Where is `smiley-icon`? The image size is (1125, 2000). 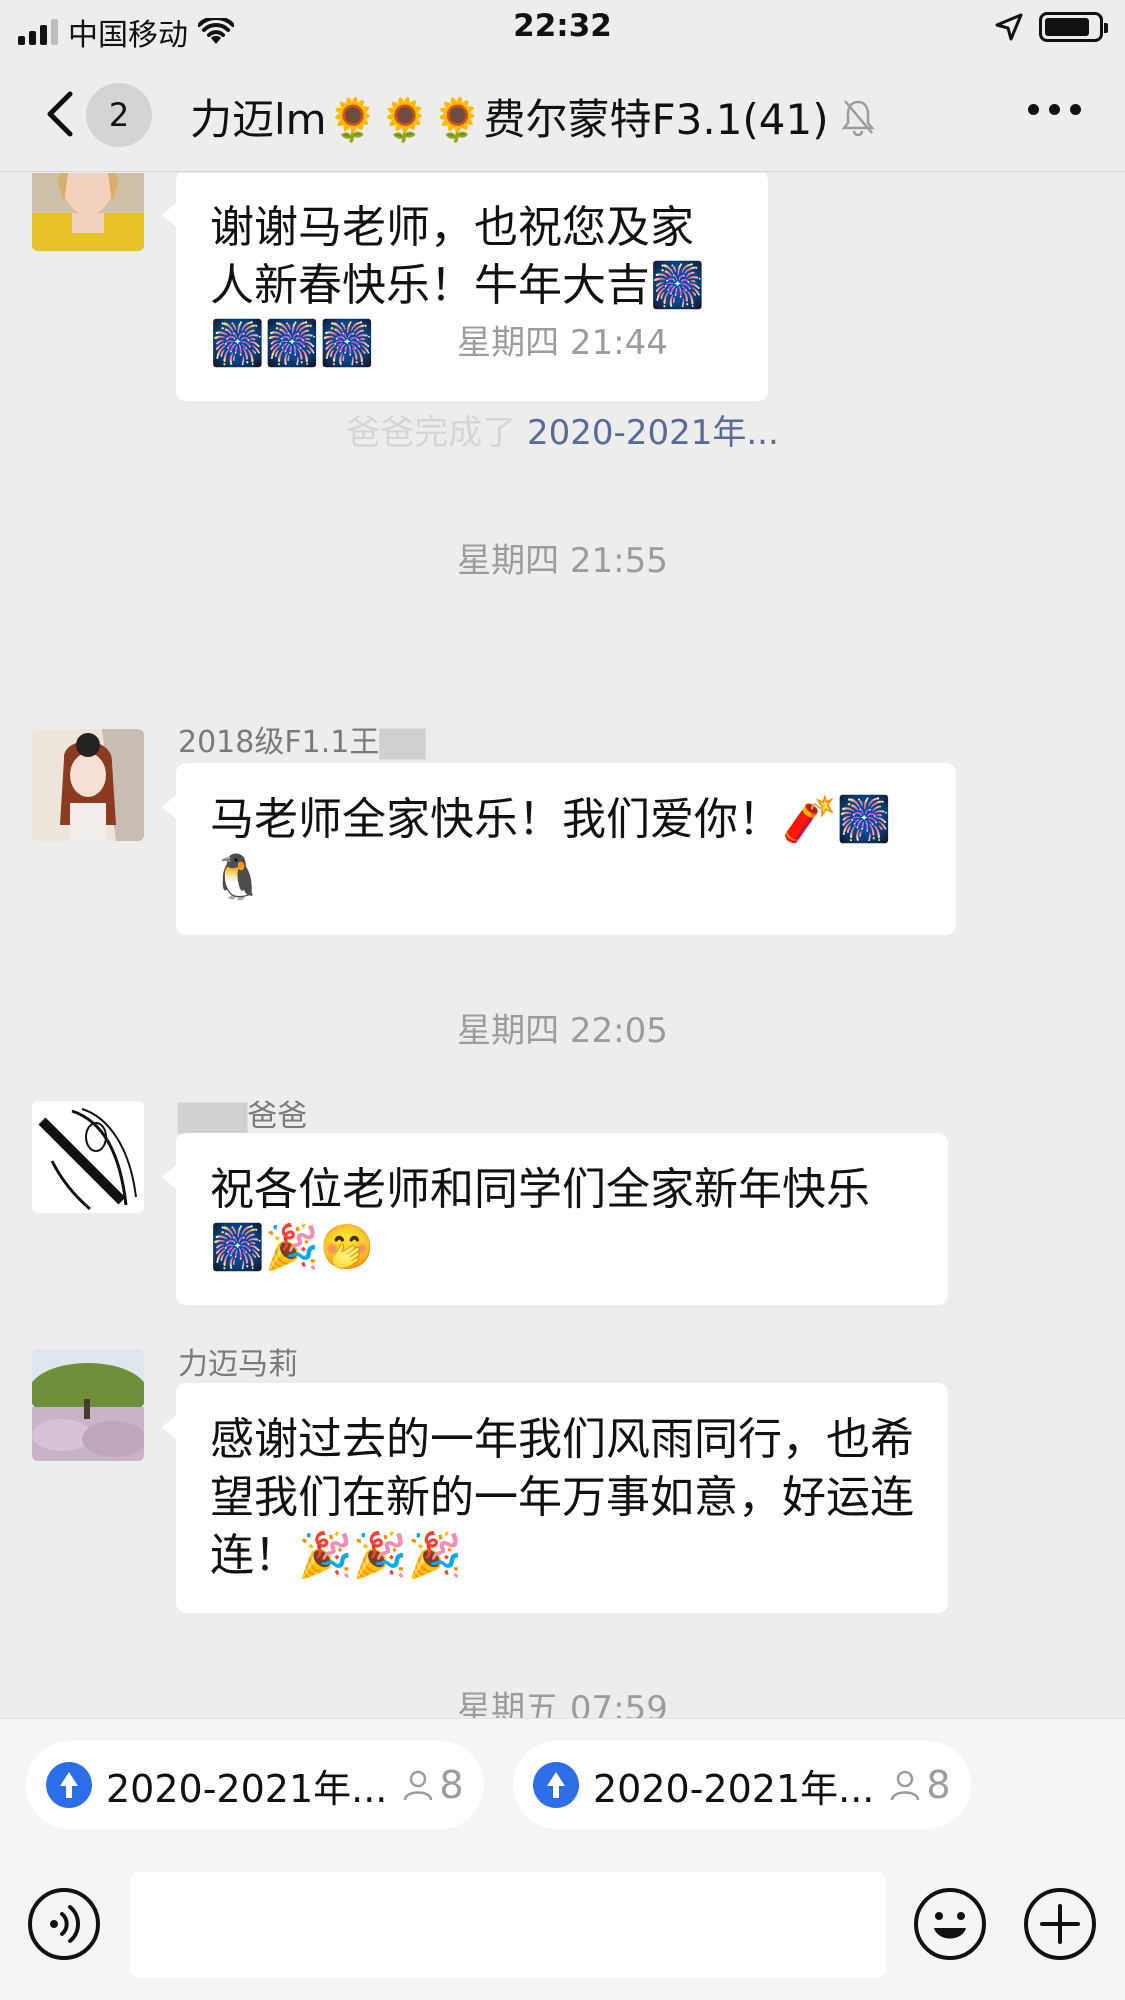
smiley-icon is located at coordinates (950, 1925).